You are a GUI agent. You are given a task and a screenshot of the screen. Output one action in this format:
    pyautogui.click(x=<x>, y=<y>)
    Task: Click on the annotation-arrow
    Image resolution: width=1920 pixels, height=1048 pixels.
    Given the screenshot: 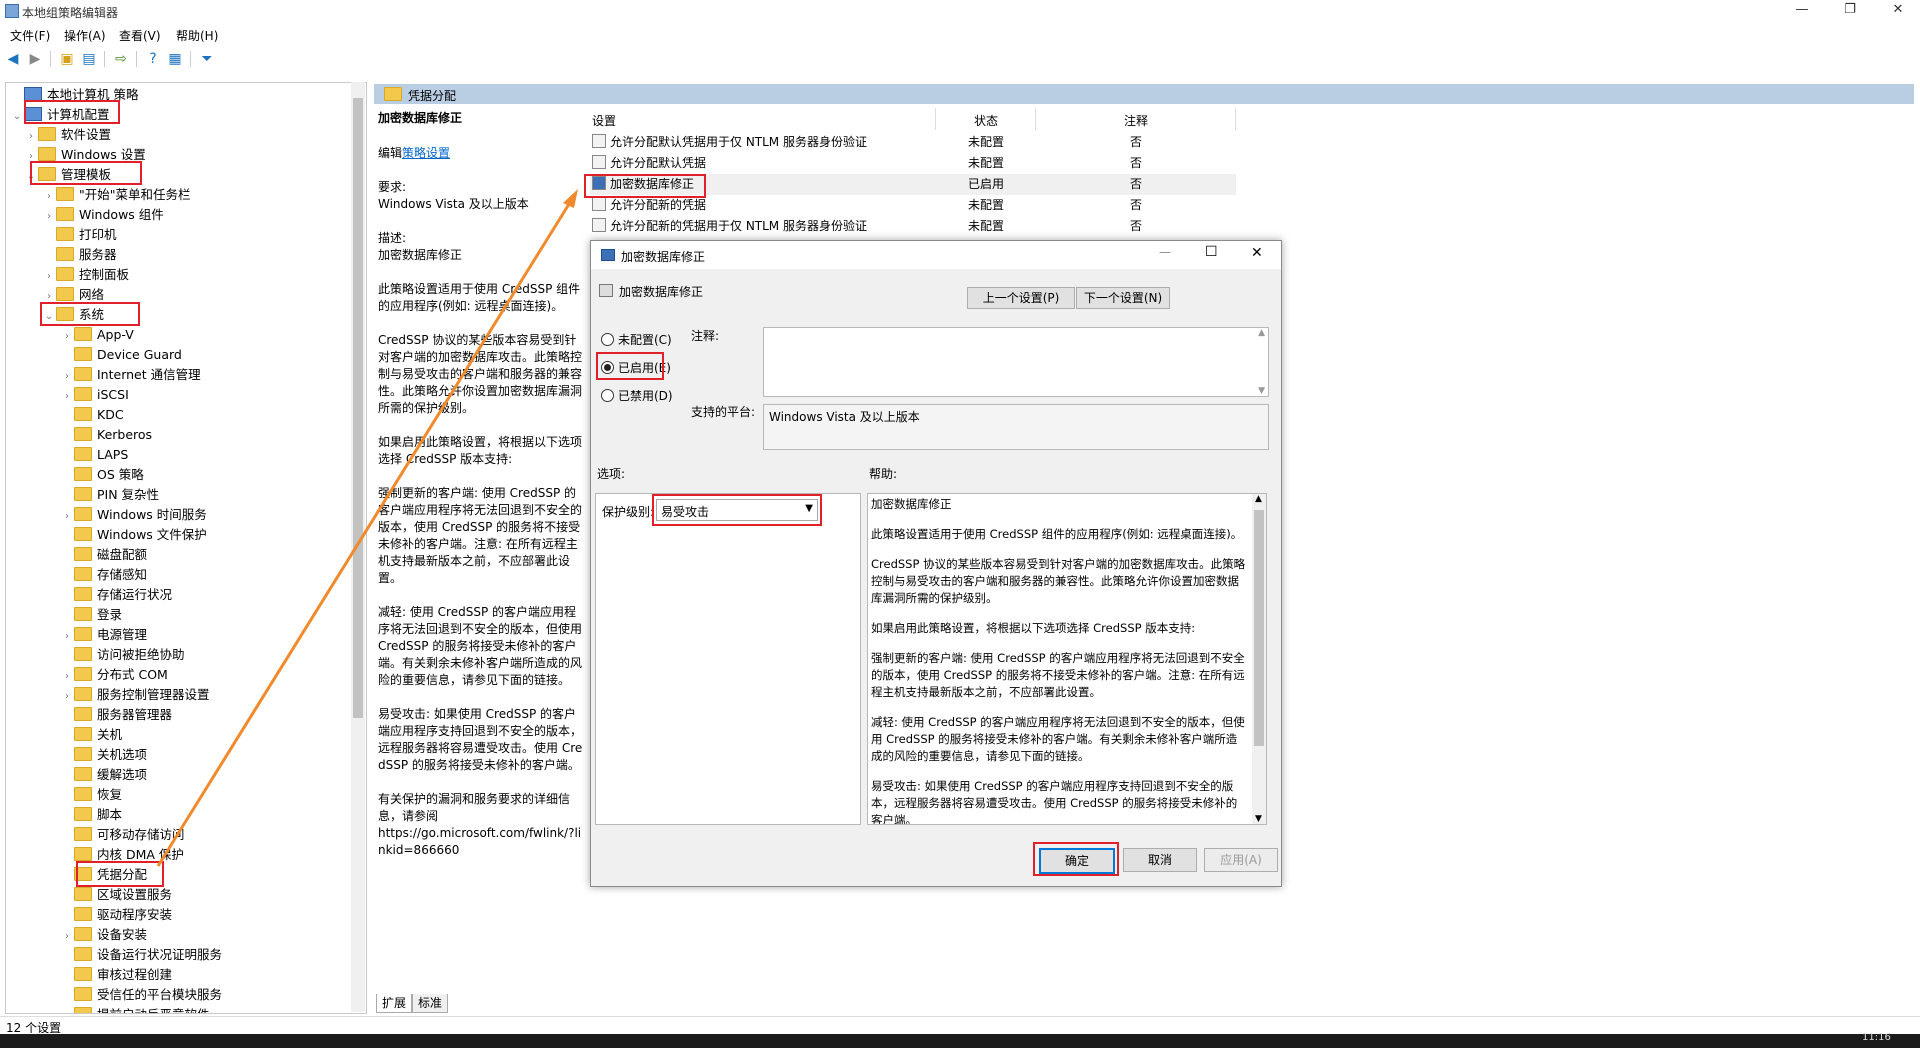 What is the action you would take?
    pyautogui.click(x=367, y=528)
    